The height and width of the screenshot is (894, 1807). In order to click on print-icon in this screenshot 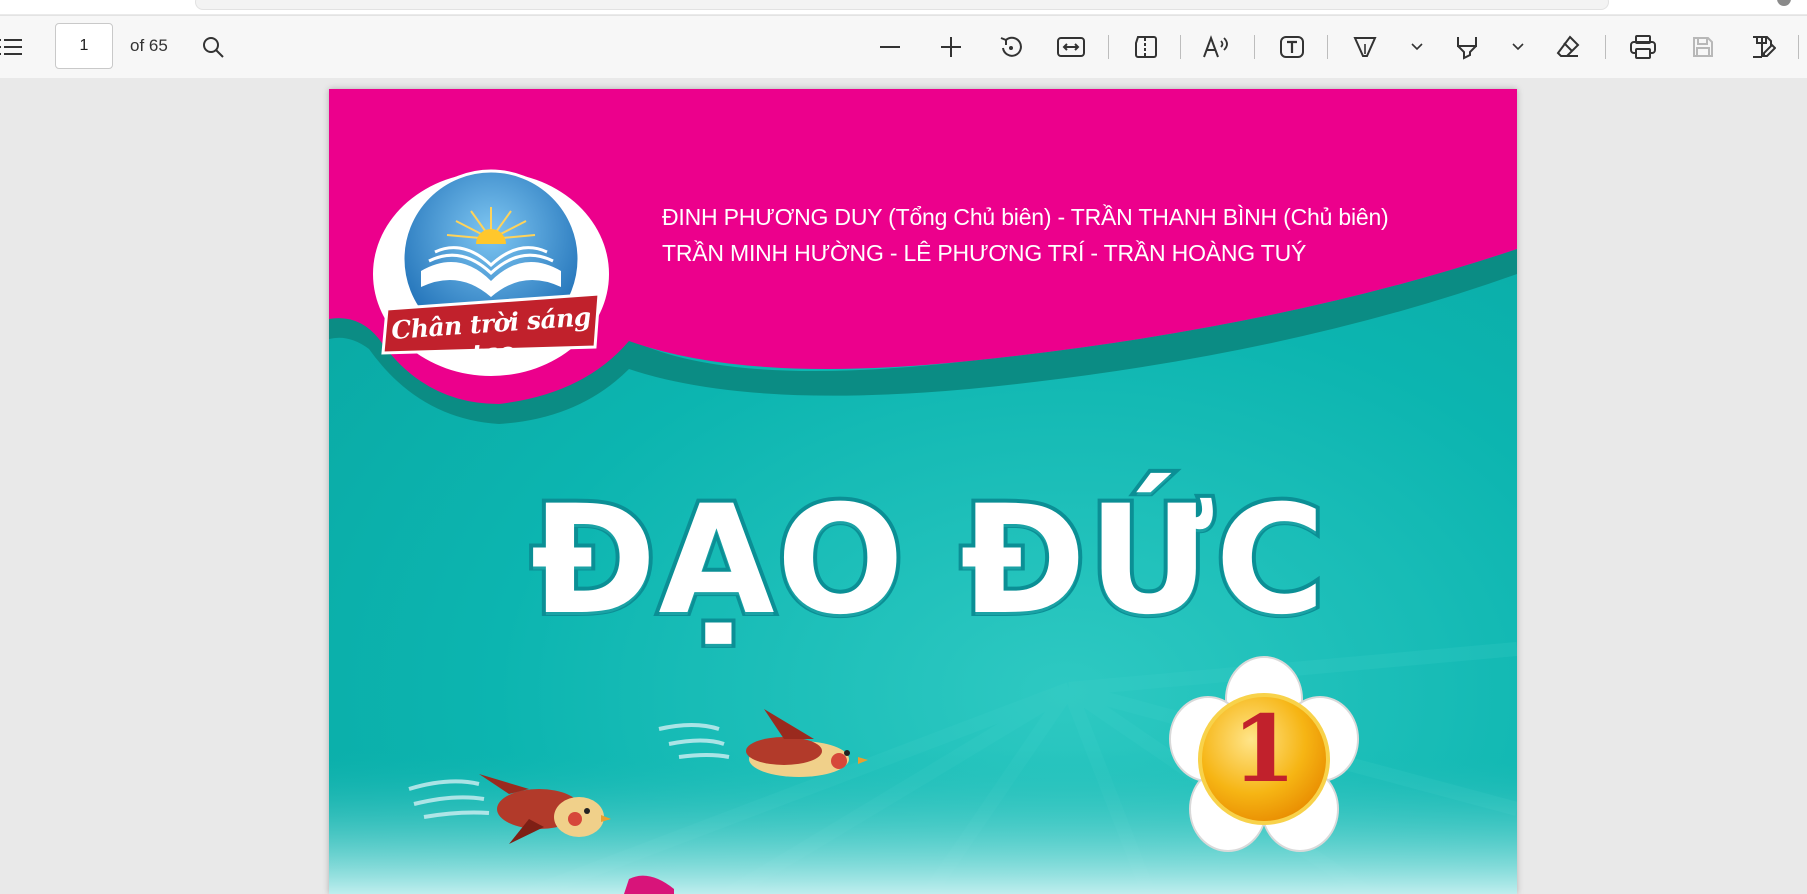, I will do `click(1643, 47)`.